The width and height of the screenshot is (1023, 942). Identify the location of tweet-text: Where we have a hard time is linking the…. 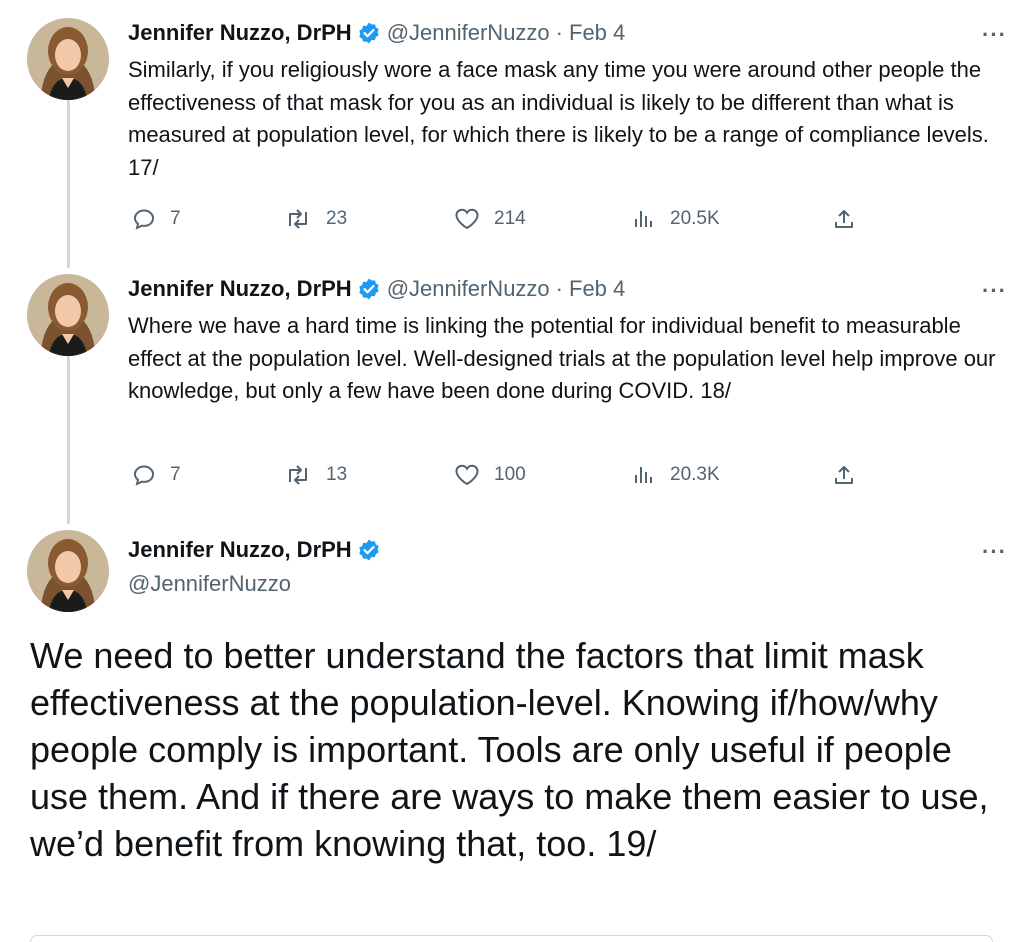
(562, 358).